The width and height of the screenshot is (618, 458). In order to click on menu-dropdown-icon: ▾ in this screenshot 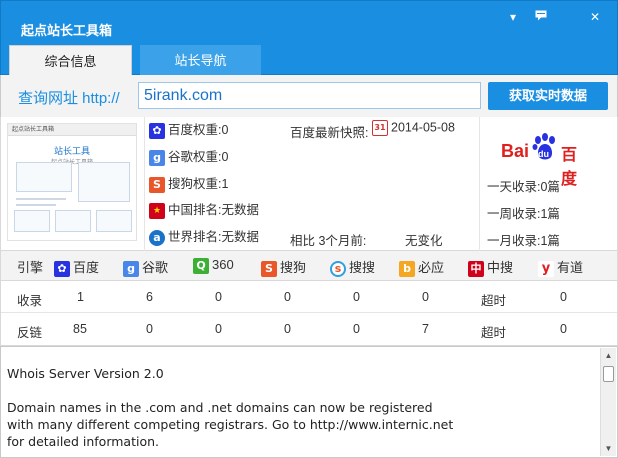, I will do `click(513, 17)`.